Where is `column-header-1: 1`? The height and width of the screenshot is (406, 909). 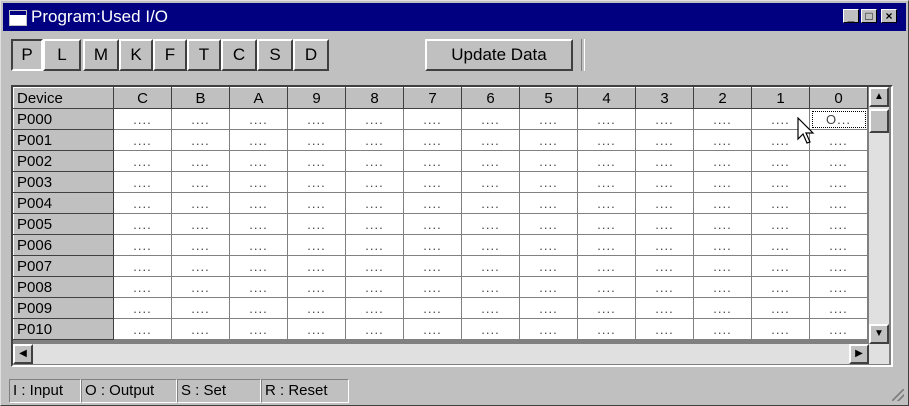
column-header-1: 1 is located at coordinates (780, 98).